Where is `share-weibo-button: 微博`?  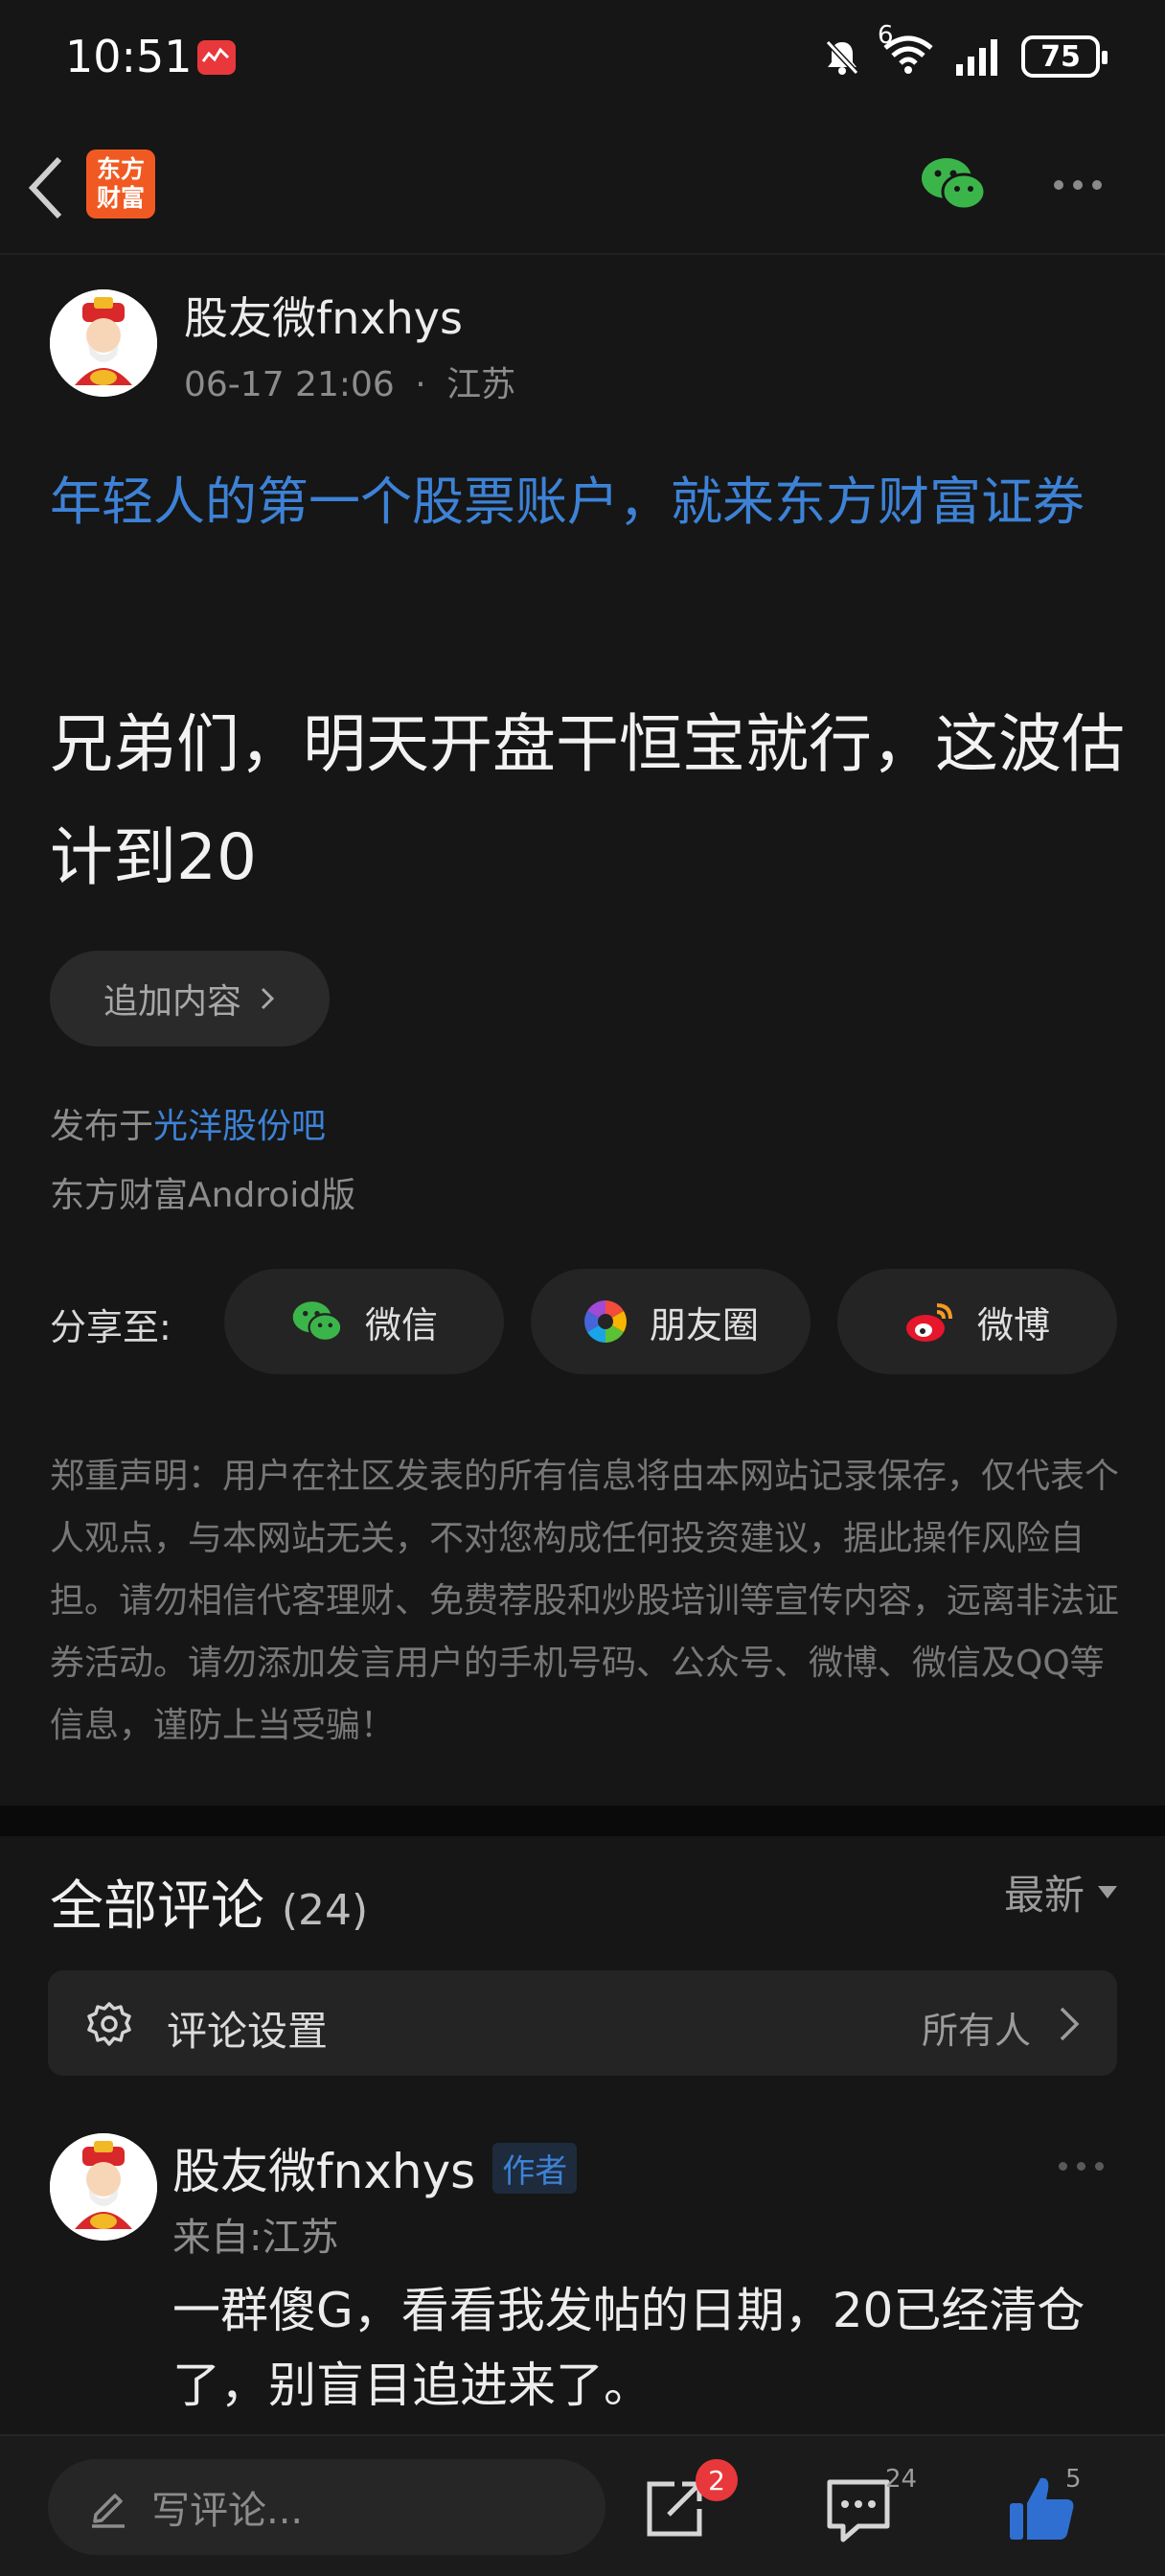 share-weibo-button: 微博 is located at coordinates (977, 1321).